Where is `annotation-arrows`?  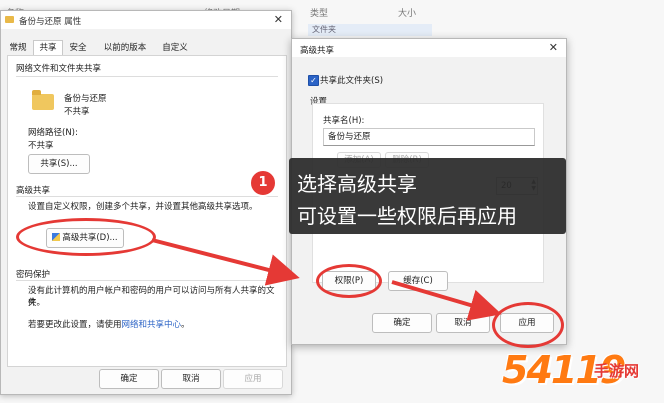
annotation-arrows is located at coordinates (326, 279).